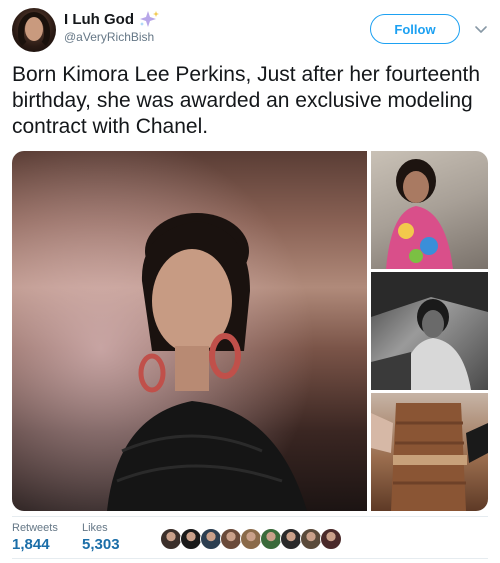  What do you see at coordinates (149, 19) in the screenshot?
I see `sparkles-icon` at bounding box center [149, 19].